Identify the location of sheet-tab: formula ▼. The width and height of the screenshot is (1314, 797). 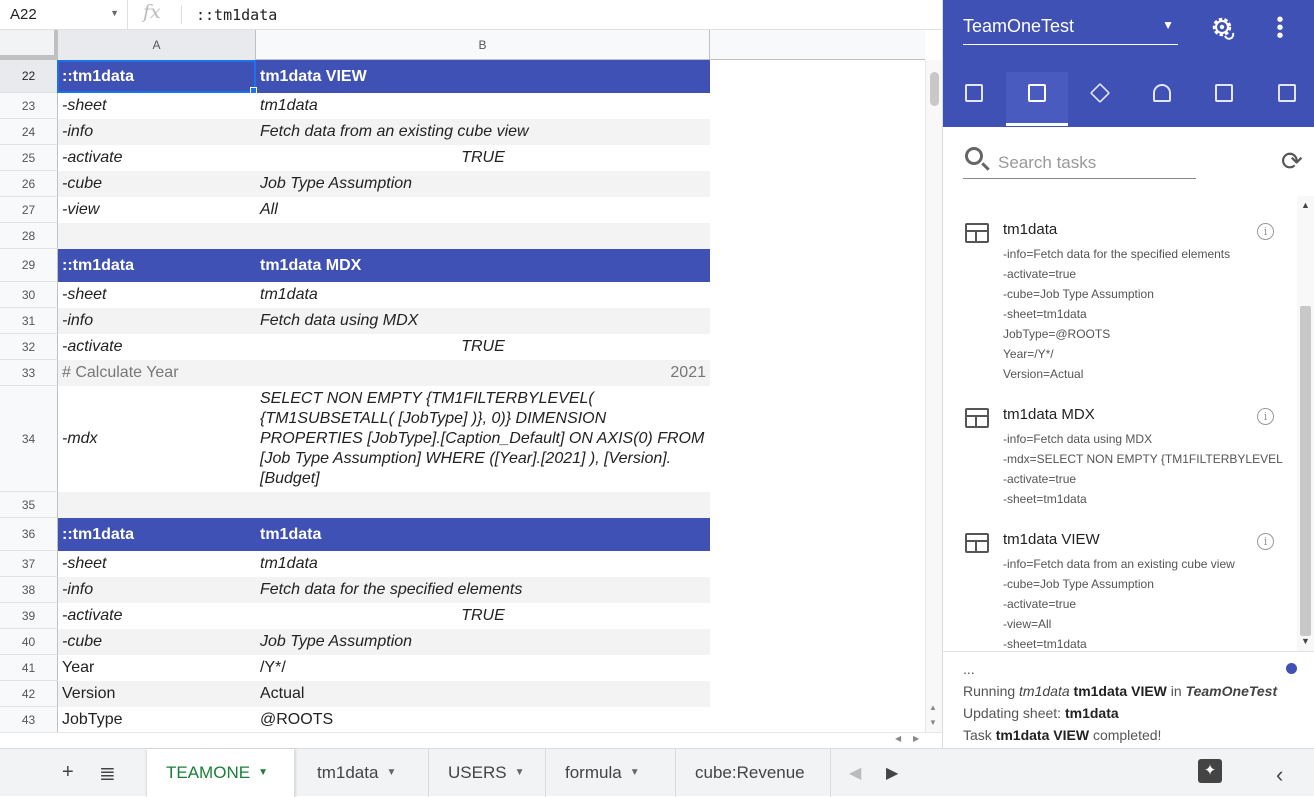
(611, 773).